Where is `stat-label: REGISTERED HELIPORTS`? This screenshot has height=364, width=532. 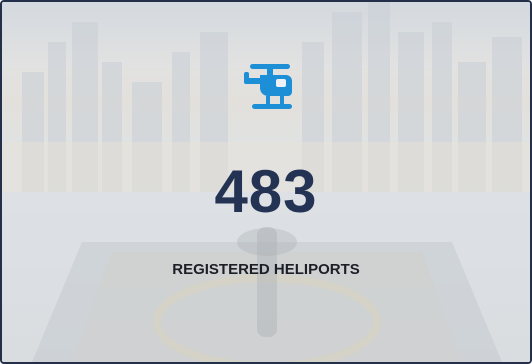 stat-label: REGISTERED HELIPORTS is located at coordinates (266, 269).